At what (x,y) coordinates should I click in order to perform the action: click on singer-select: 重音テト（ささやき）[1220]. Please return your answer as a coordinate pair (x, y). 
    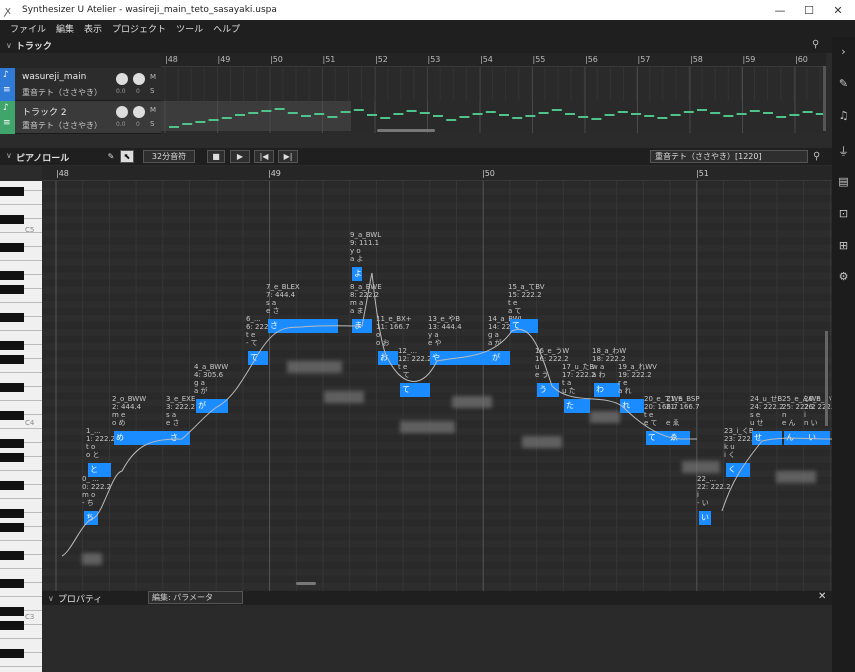
    Looking at the image, I should click on (729, 156).